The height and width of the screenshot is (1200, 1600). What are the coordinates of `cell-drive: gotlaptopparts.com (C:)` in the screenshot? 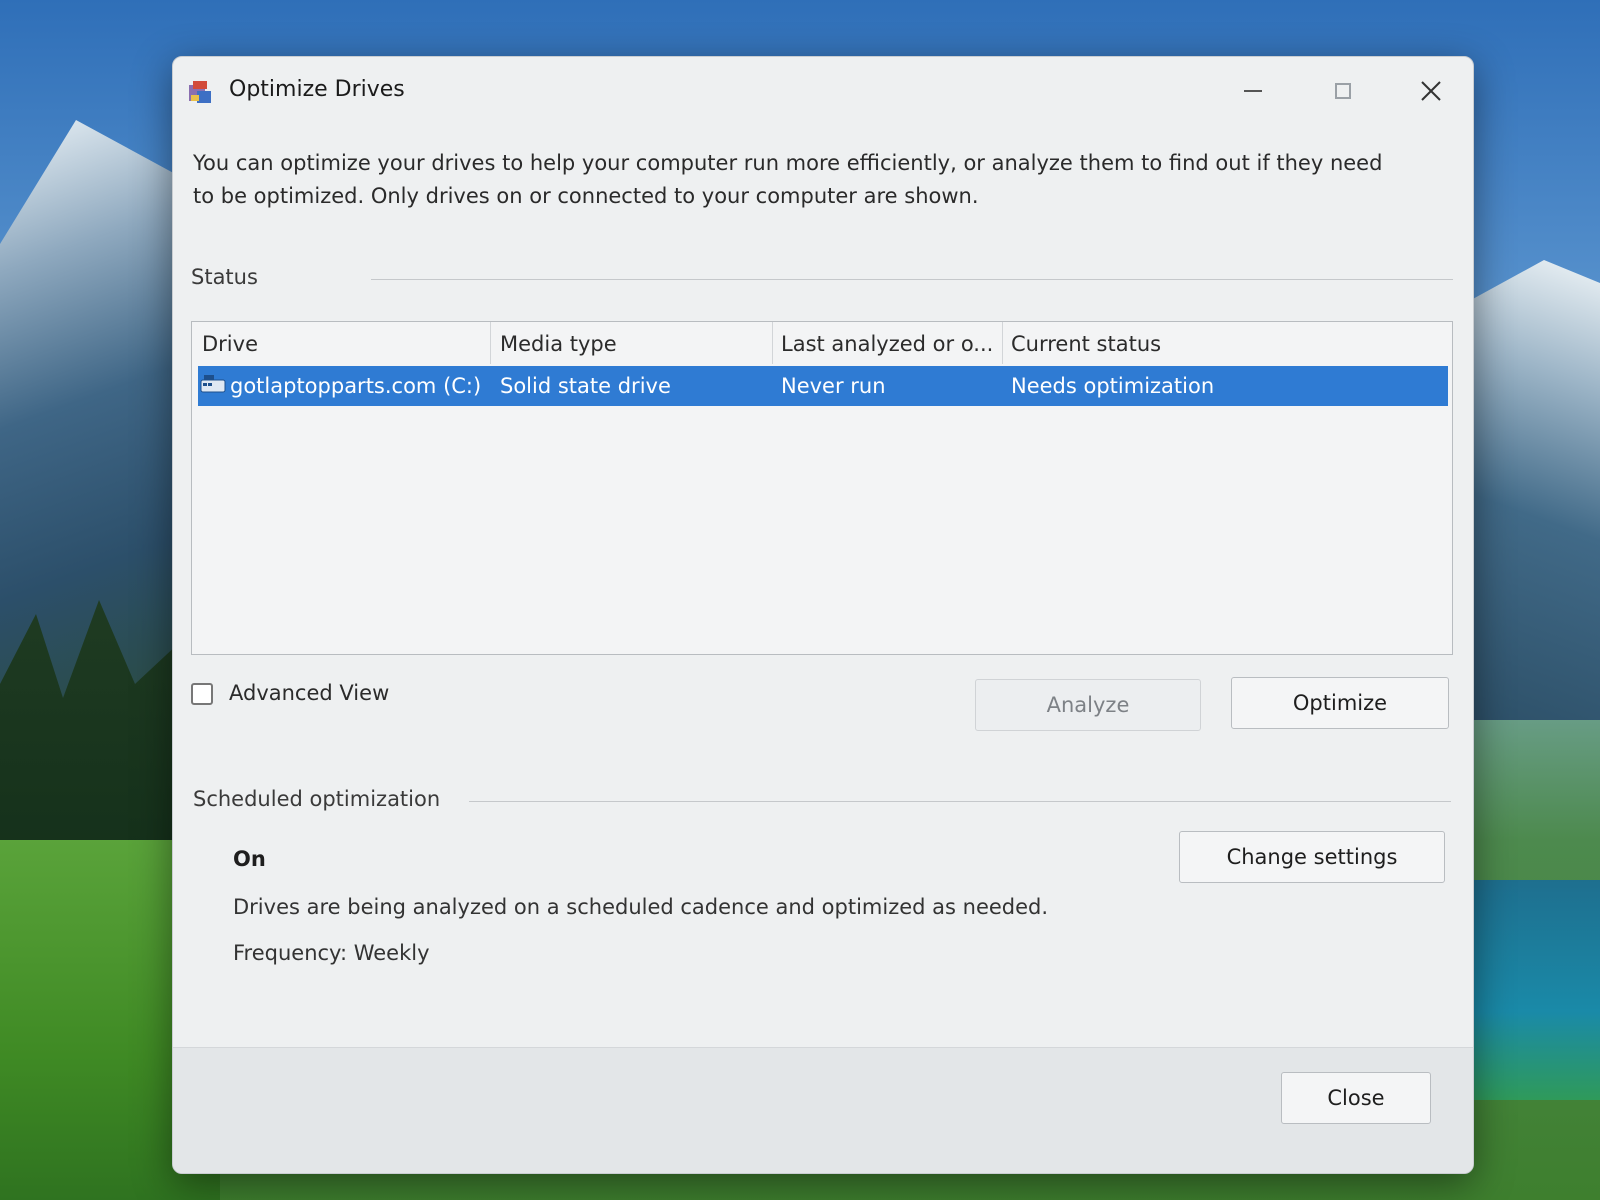 It's located at (356, 386).